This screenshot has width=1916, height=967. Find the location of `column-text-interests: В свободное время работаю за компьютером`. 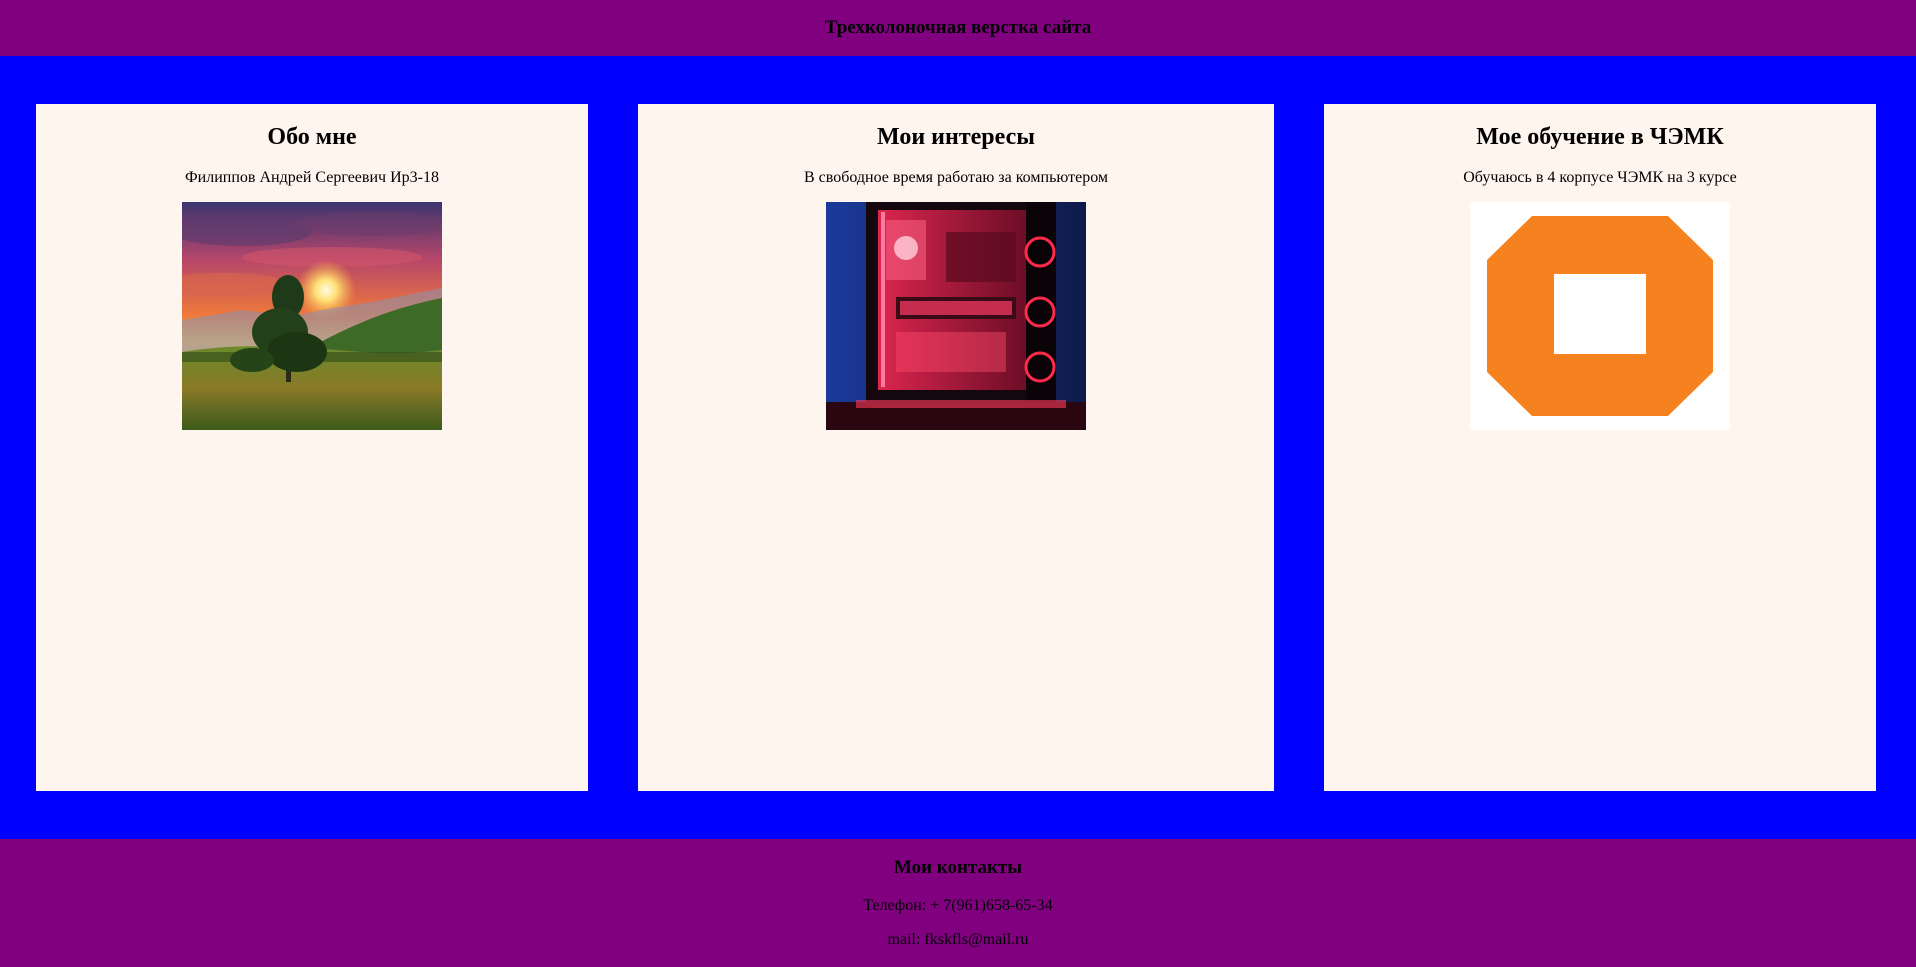

column-text-interests: В свободное время работаю за компьютером is located at coordinates (956, 177).